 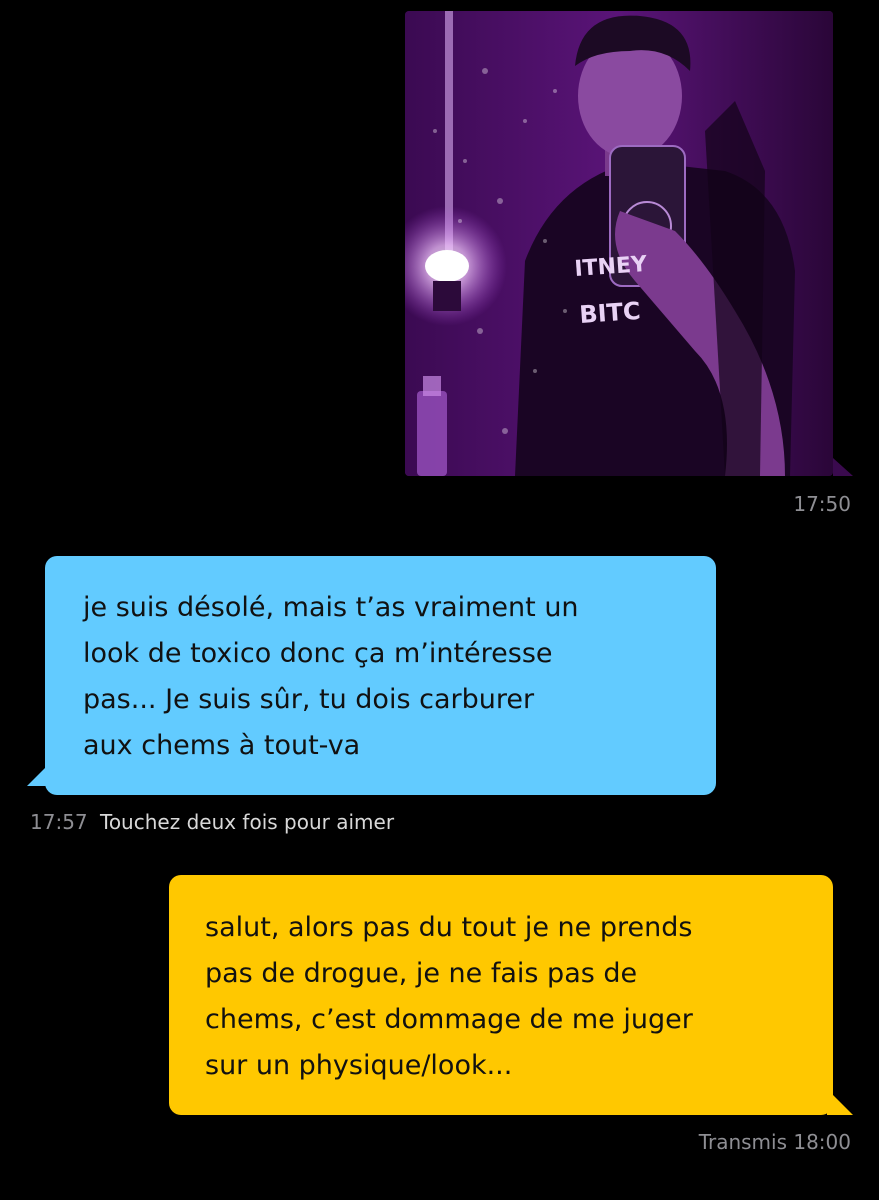 What do you see at coordinates (421, 973) in the screenshot?
I see `sent-message-line: pas de drogue, je ne fais pas de` at bounding box center [421, 973].